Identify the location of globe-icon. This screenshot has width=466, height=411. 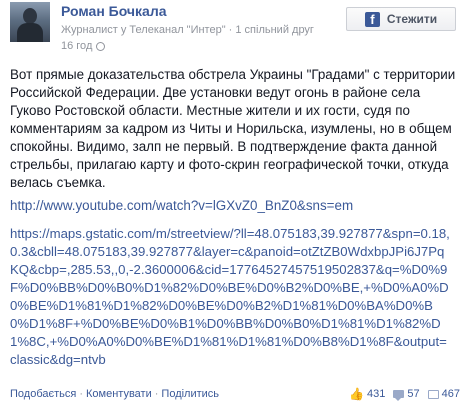
(101, 46).